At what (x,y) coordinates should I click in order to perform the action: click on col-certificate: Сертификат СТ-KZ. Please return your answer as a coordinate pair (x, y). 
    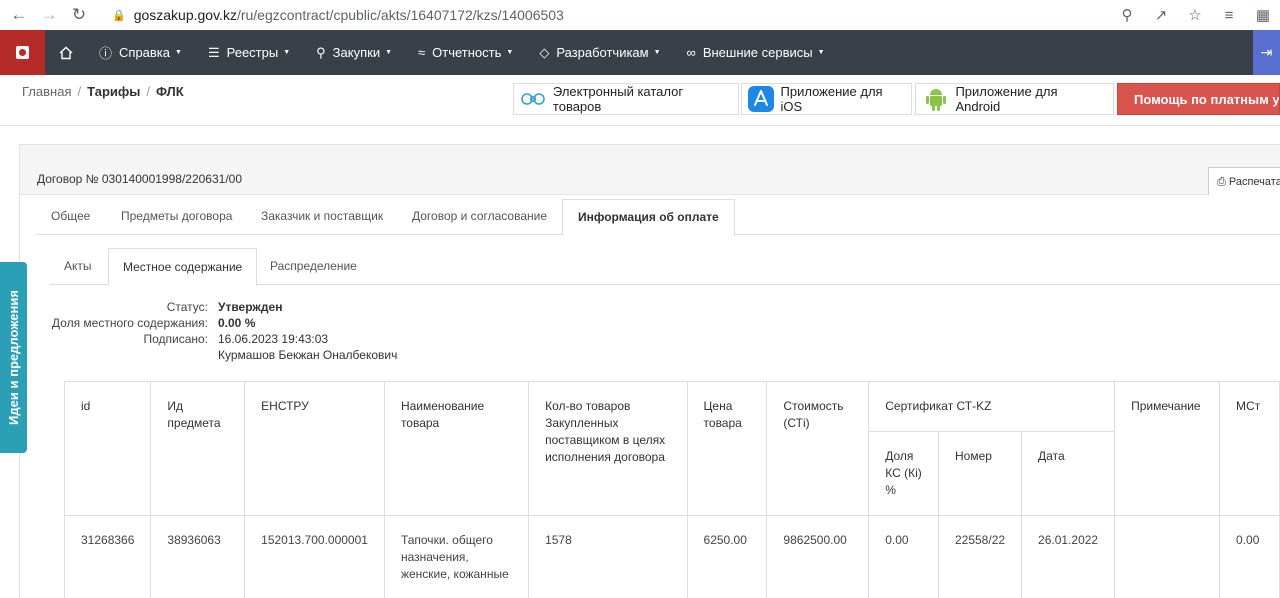
    Looking at the image, I should click on (992, 406).